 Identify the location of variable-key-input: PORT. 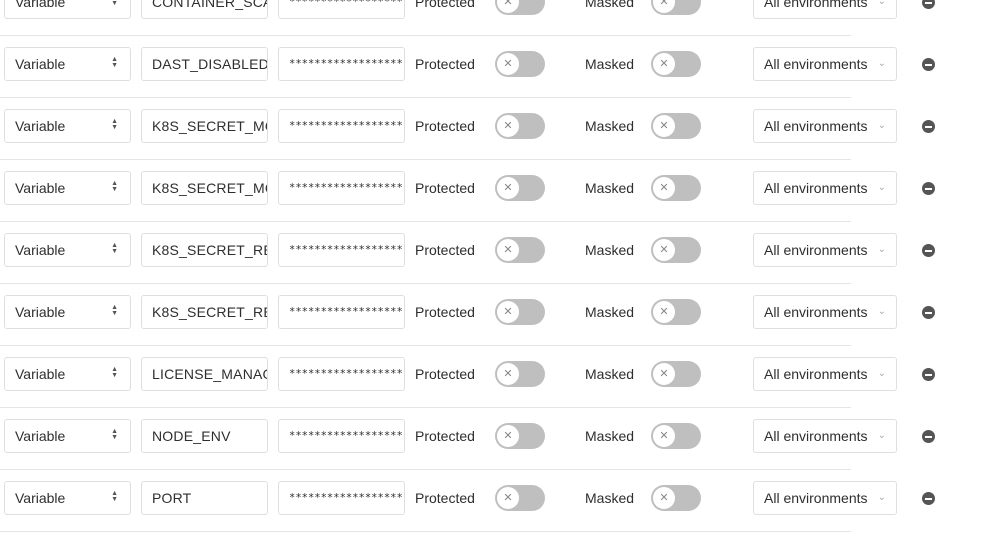
(204, 498).